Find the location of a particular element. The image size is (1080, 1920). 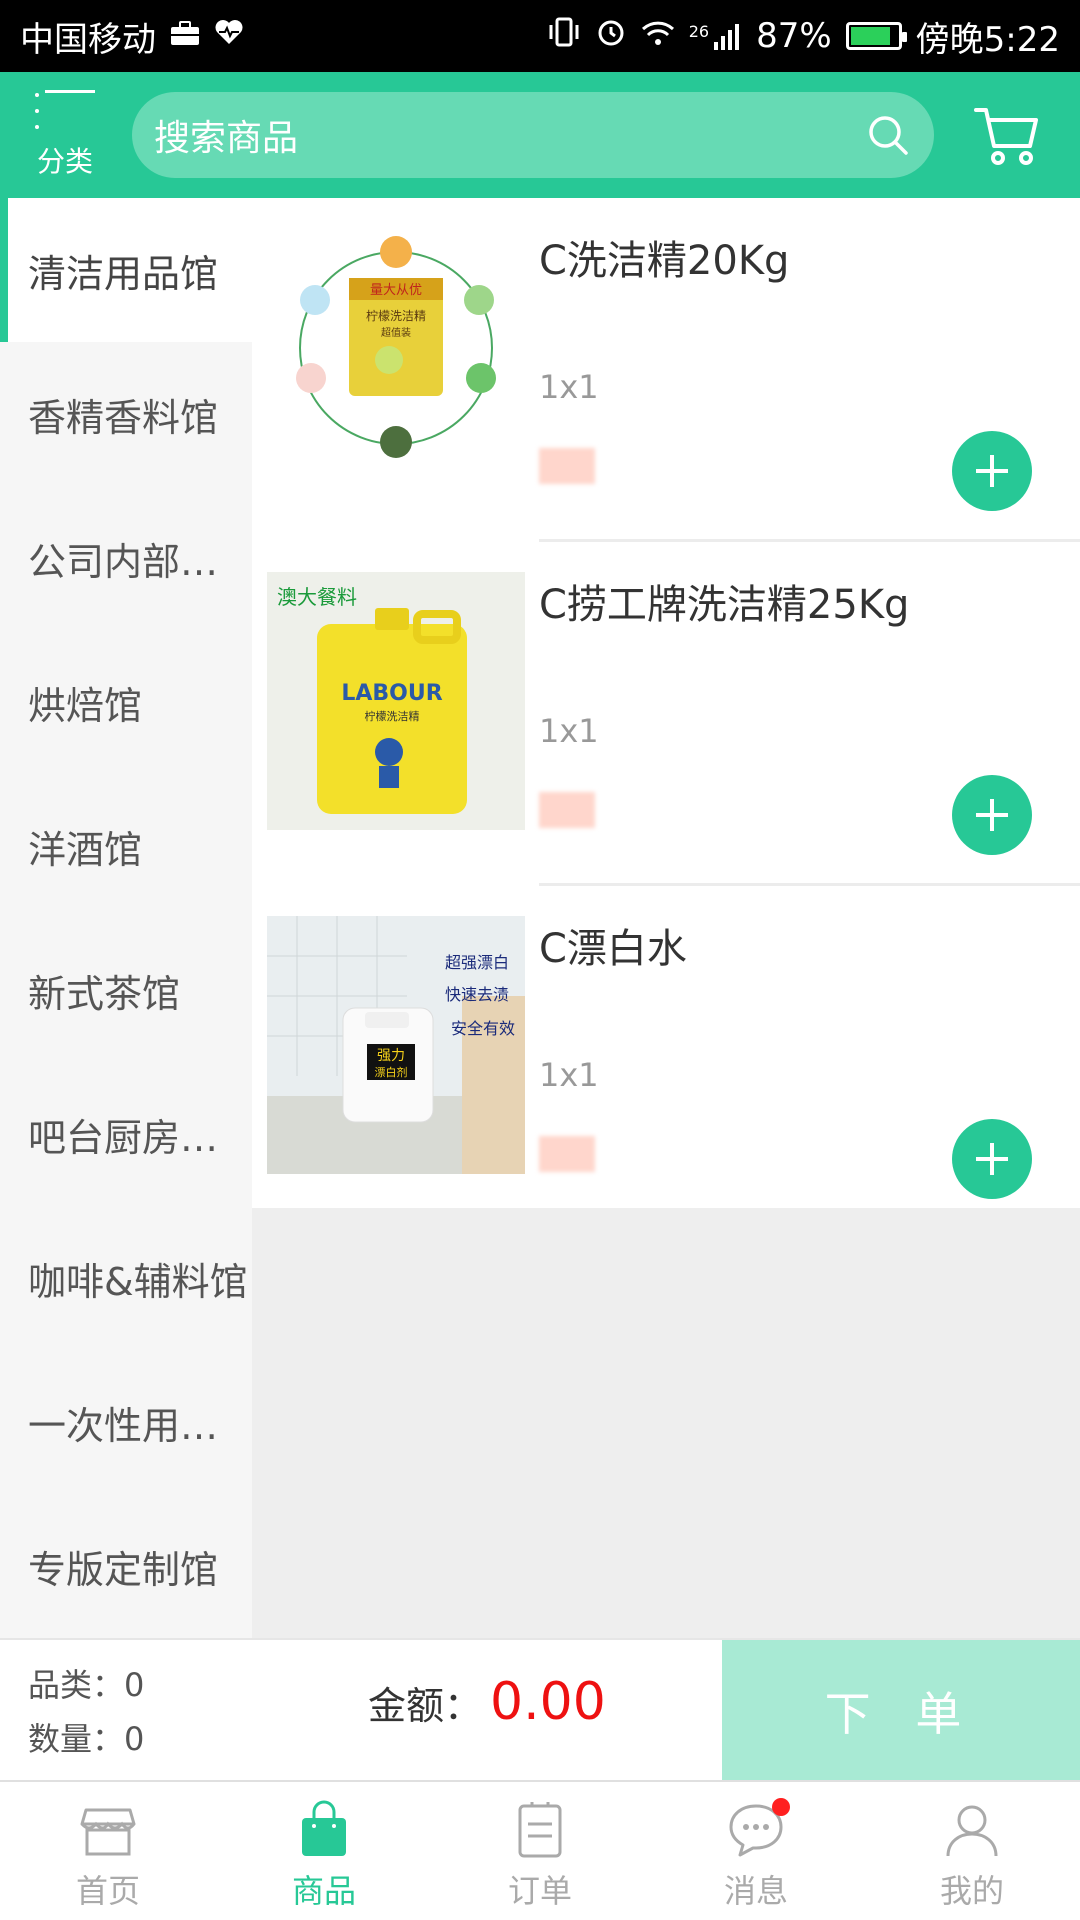

sidebar-item-coffee: 咖啡&辅料馆 is located at coordinates (126, 1278).